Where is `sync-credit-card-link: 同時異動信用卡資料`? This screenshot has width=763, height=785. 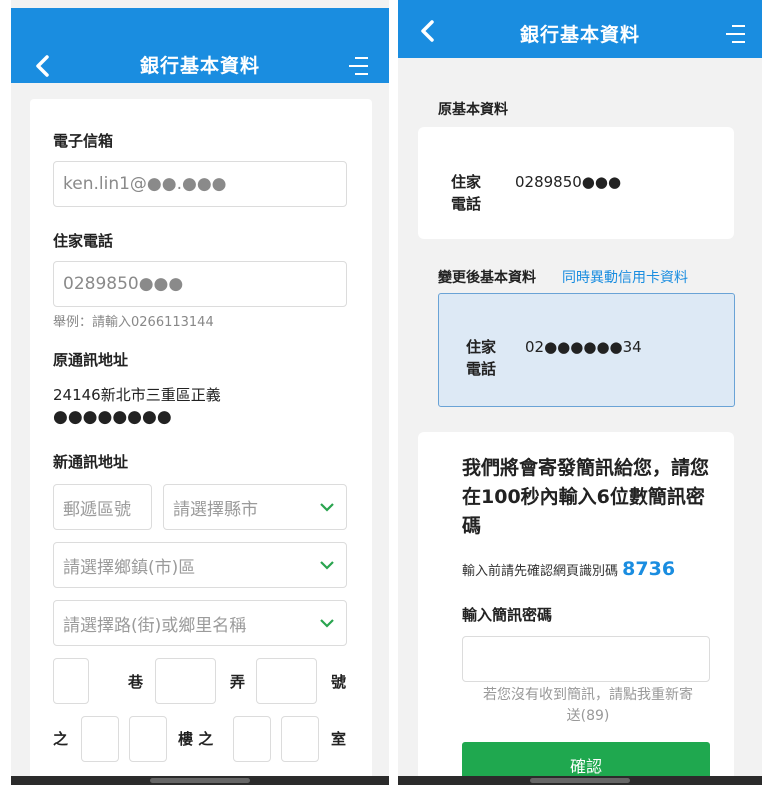
sync-credit-card-link: 同時異動信用卡資料 is located at coordinates (625, 277).